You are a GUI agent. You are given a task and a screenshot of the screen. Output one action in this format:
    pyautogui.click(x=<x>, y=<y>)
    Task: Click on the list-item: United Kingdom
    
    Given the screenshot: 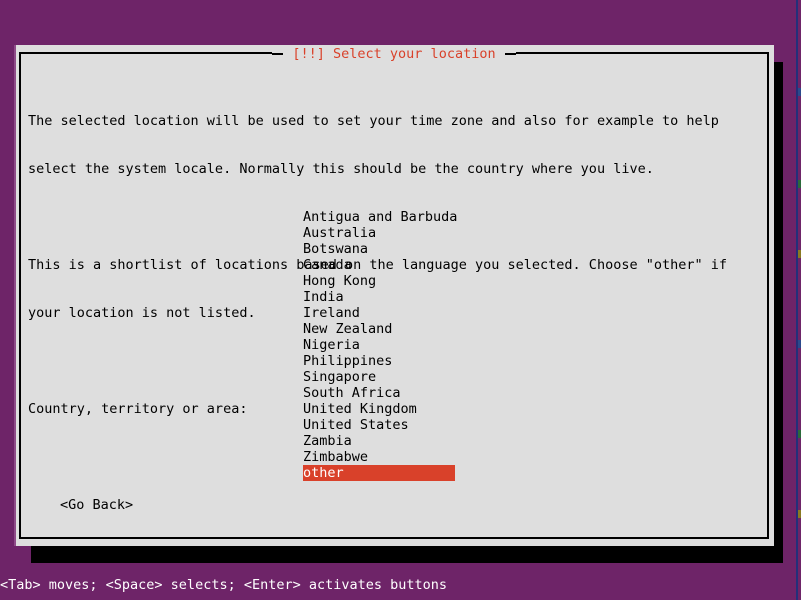 What is the action you would take?
    pyautogui.click(x=379, y=409)
    